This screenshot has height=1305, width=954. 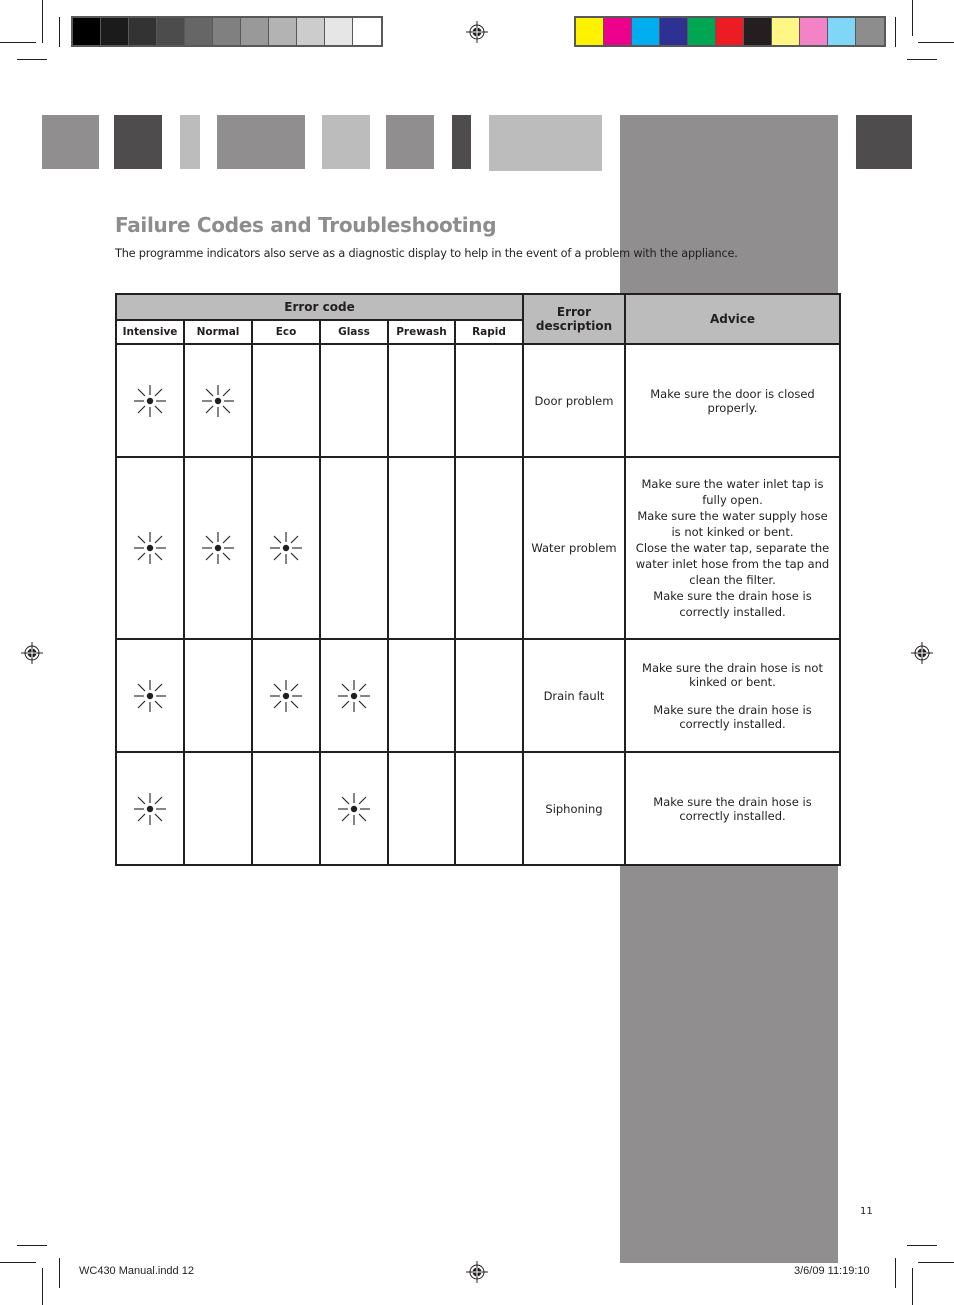 What do you see at coordinates (574, 400) in the screenshot?
I see `error-description: Door problem` at bounding box center [574, 400].